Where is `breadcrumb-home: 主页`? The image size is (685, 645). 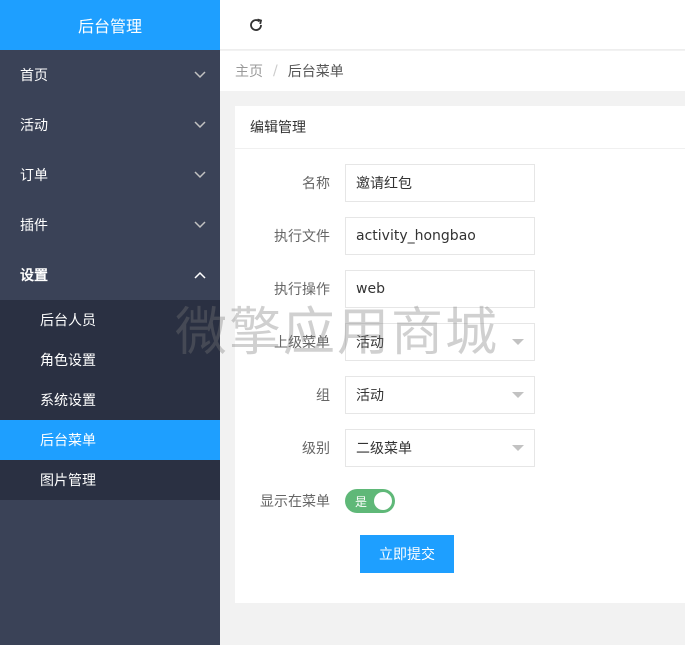
breadcrumb-home: 主页 is located at coordinates (249, 71).